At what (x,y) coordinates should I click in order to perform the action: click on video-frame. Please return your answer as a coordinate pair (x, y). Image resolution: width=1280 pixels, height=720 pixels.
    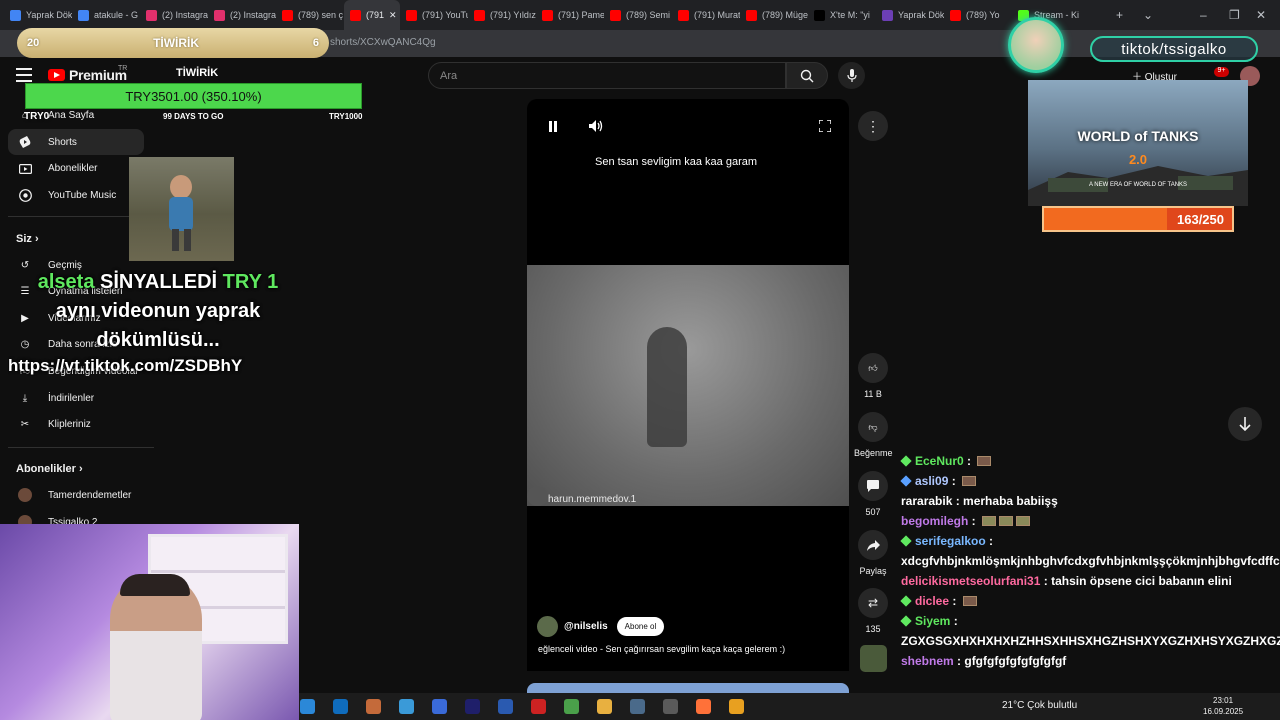
    Looking at the image, I should click on (688, 385).